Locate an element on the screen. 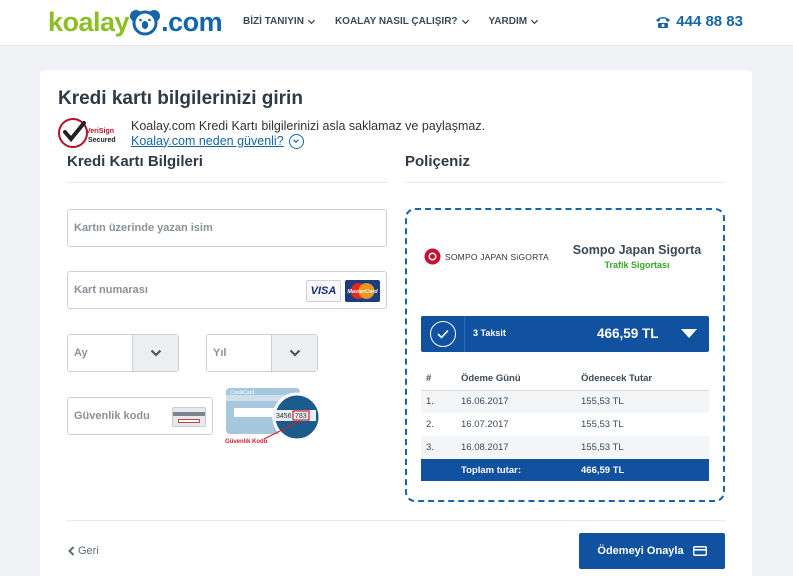  column-header-amount: Ödenecek Tutar is located at coordinates (642, 379).